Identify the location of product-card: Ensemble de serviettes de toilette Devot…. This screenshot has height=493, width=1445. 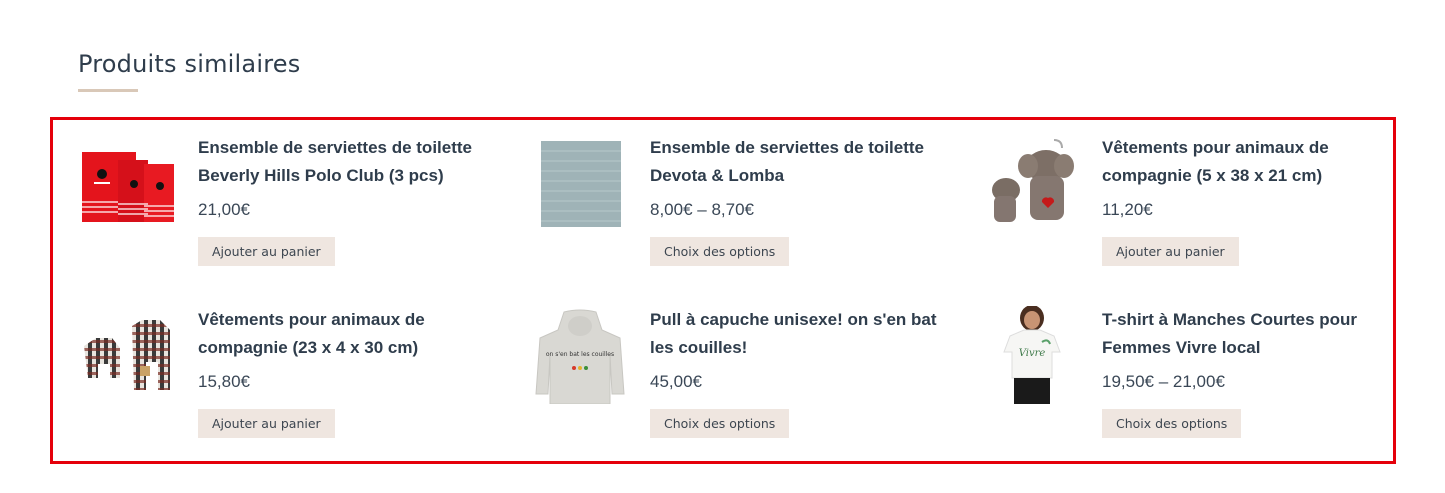
(740, 209).